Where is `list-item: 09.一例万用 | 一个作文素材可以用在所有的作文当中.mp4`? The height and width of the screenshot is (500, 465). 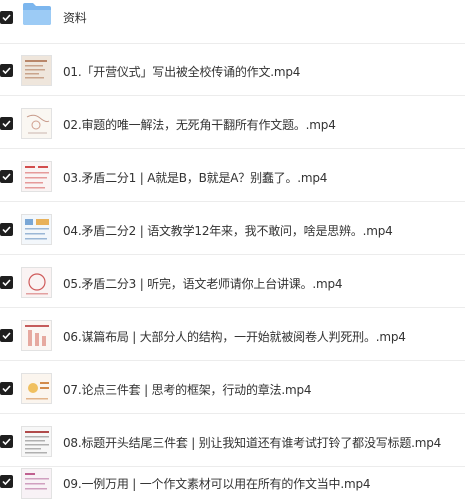
list-item: 09.一例万用 | 一个作文素材可以用在所有的作文当中.mp4 is located at coordinates (232, 484).